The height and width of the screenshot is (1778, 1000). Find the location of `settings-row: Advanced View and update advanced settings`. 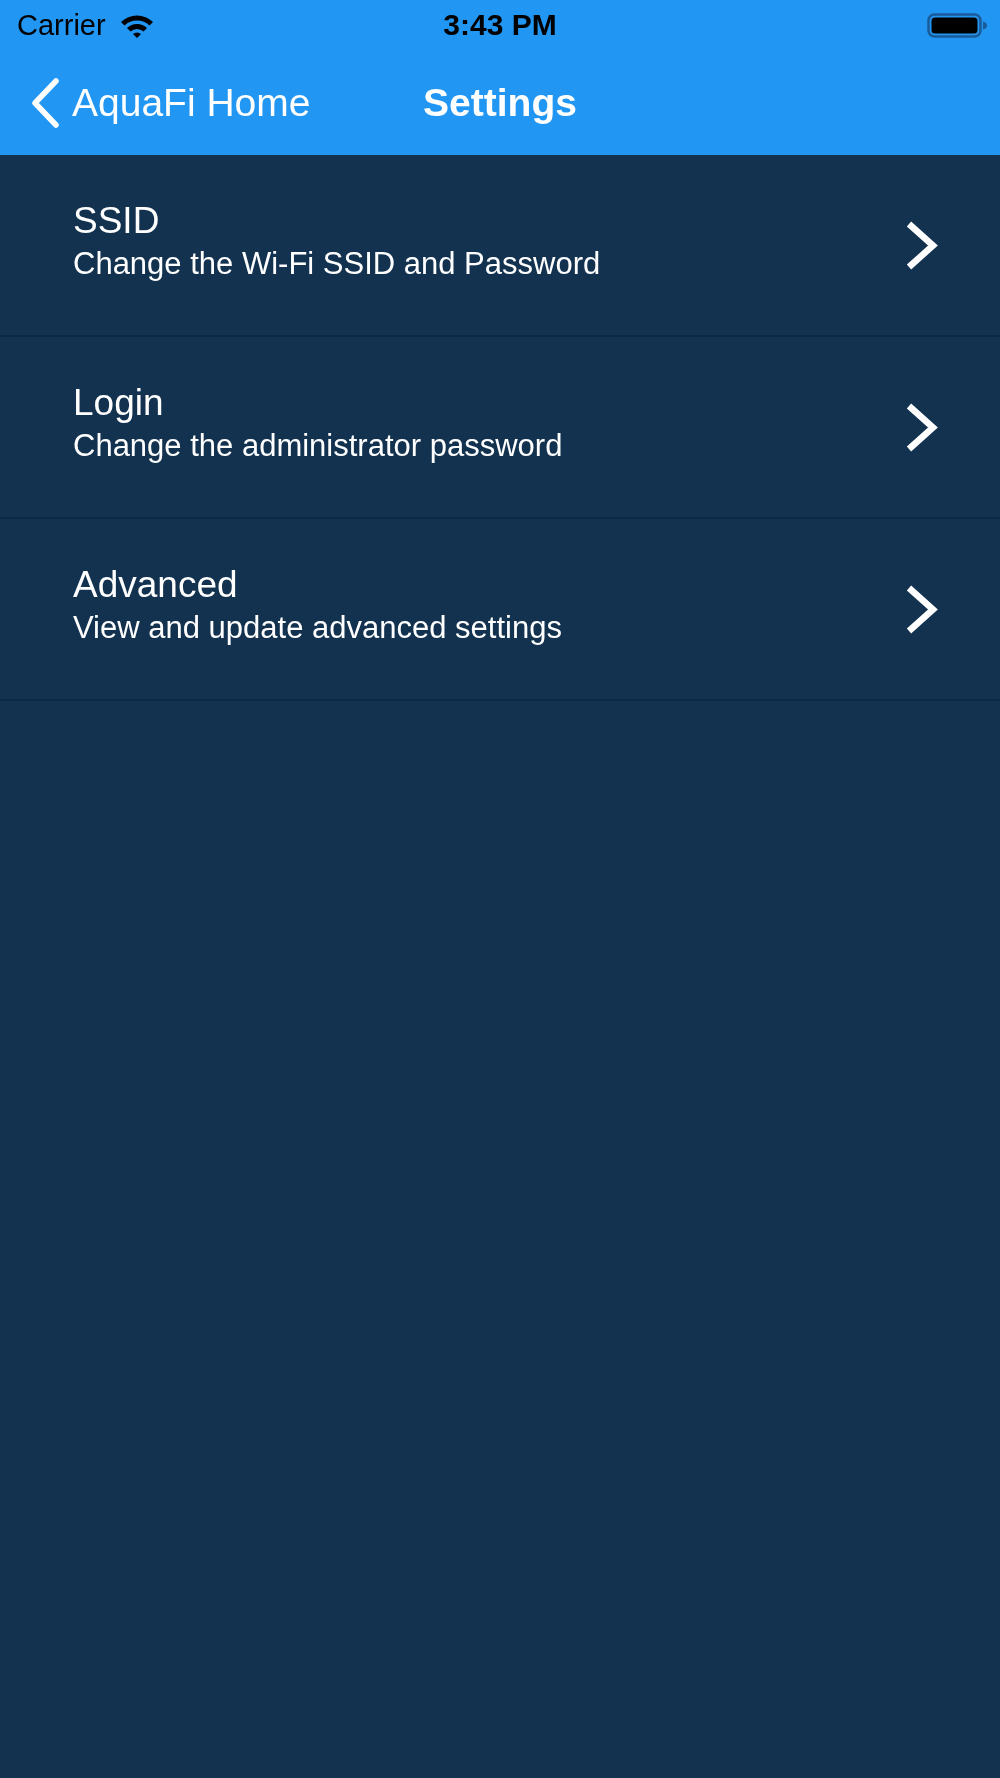

settings-row: Advanced View and update advanced settings is located at coordinates (500, 610).